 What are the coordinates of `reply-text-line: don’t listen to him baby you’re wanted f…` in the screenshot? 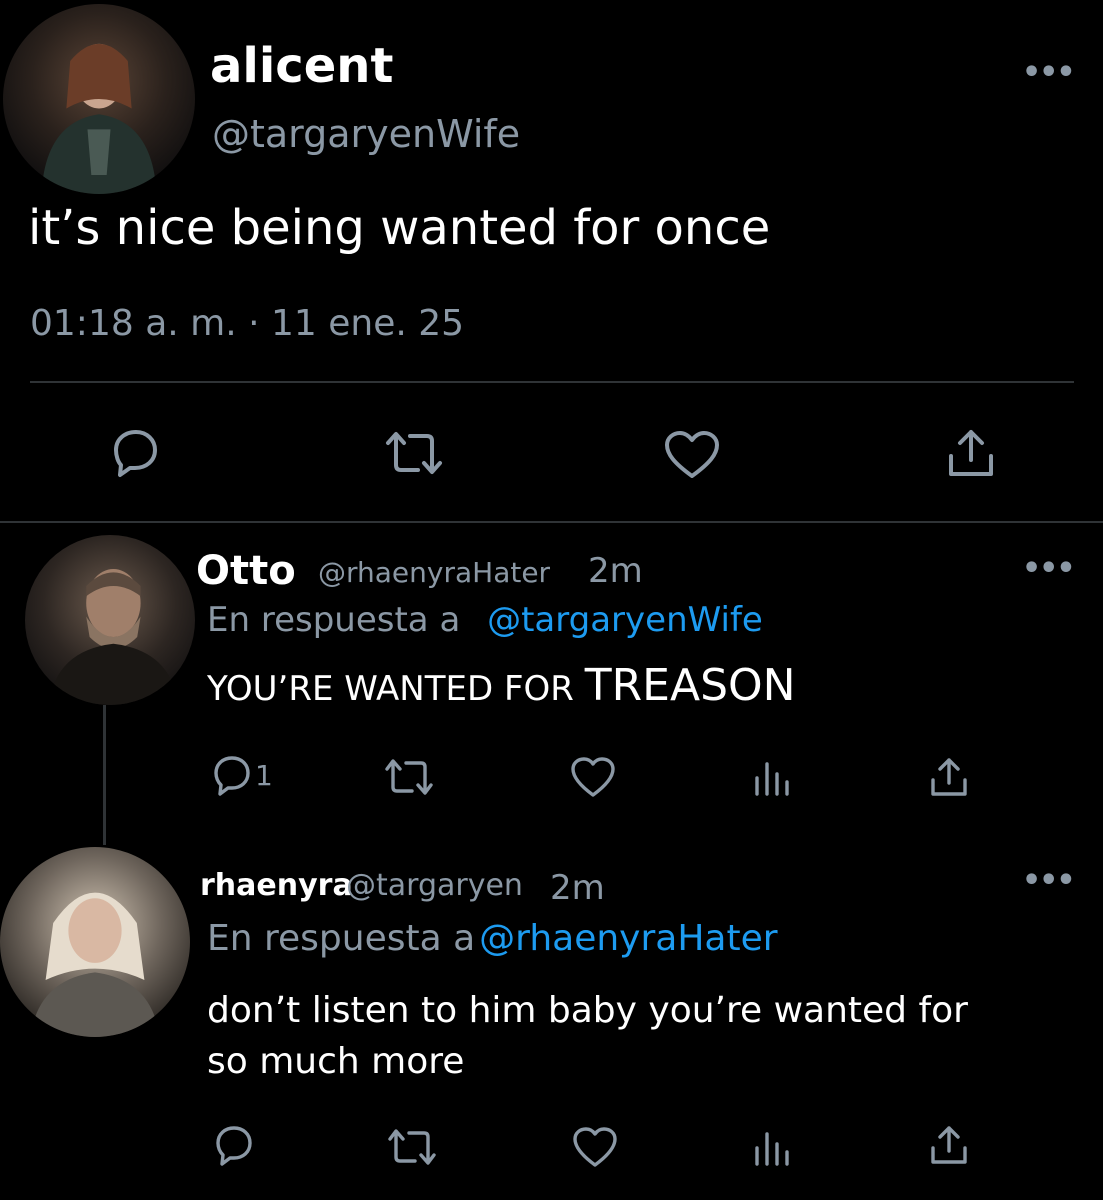 It's located at (587, 1010).